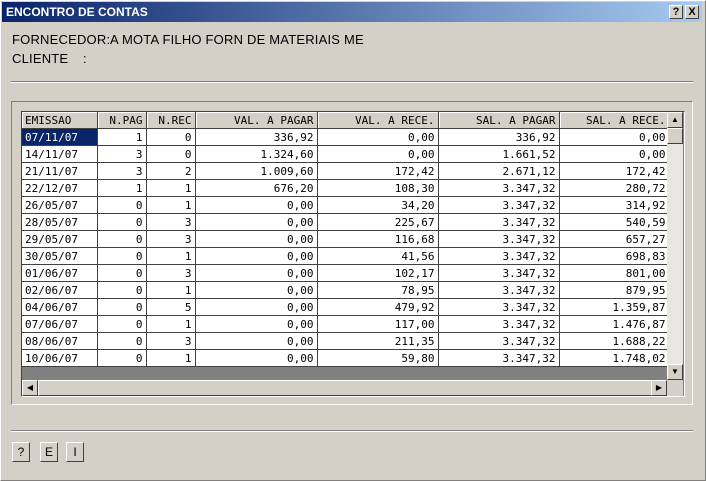 Image resolution: width=706 pixels, height=481 pixels. What do you see at coordinates (346, 137) in the screenshot?
I see `table-row: 07/11/07 1 0 336,92 0,00 336,92 0,00` at bounding box center [346, 137].